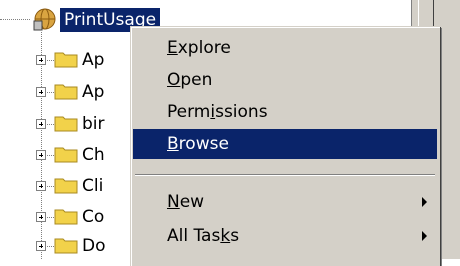  What do you see at coordinates (235, 236) in the screenshot?
I see `menu-item-label: s` at bounding box center [235, 236].